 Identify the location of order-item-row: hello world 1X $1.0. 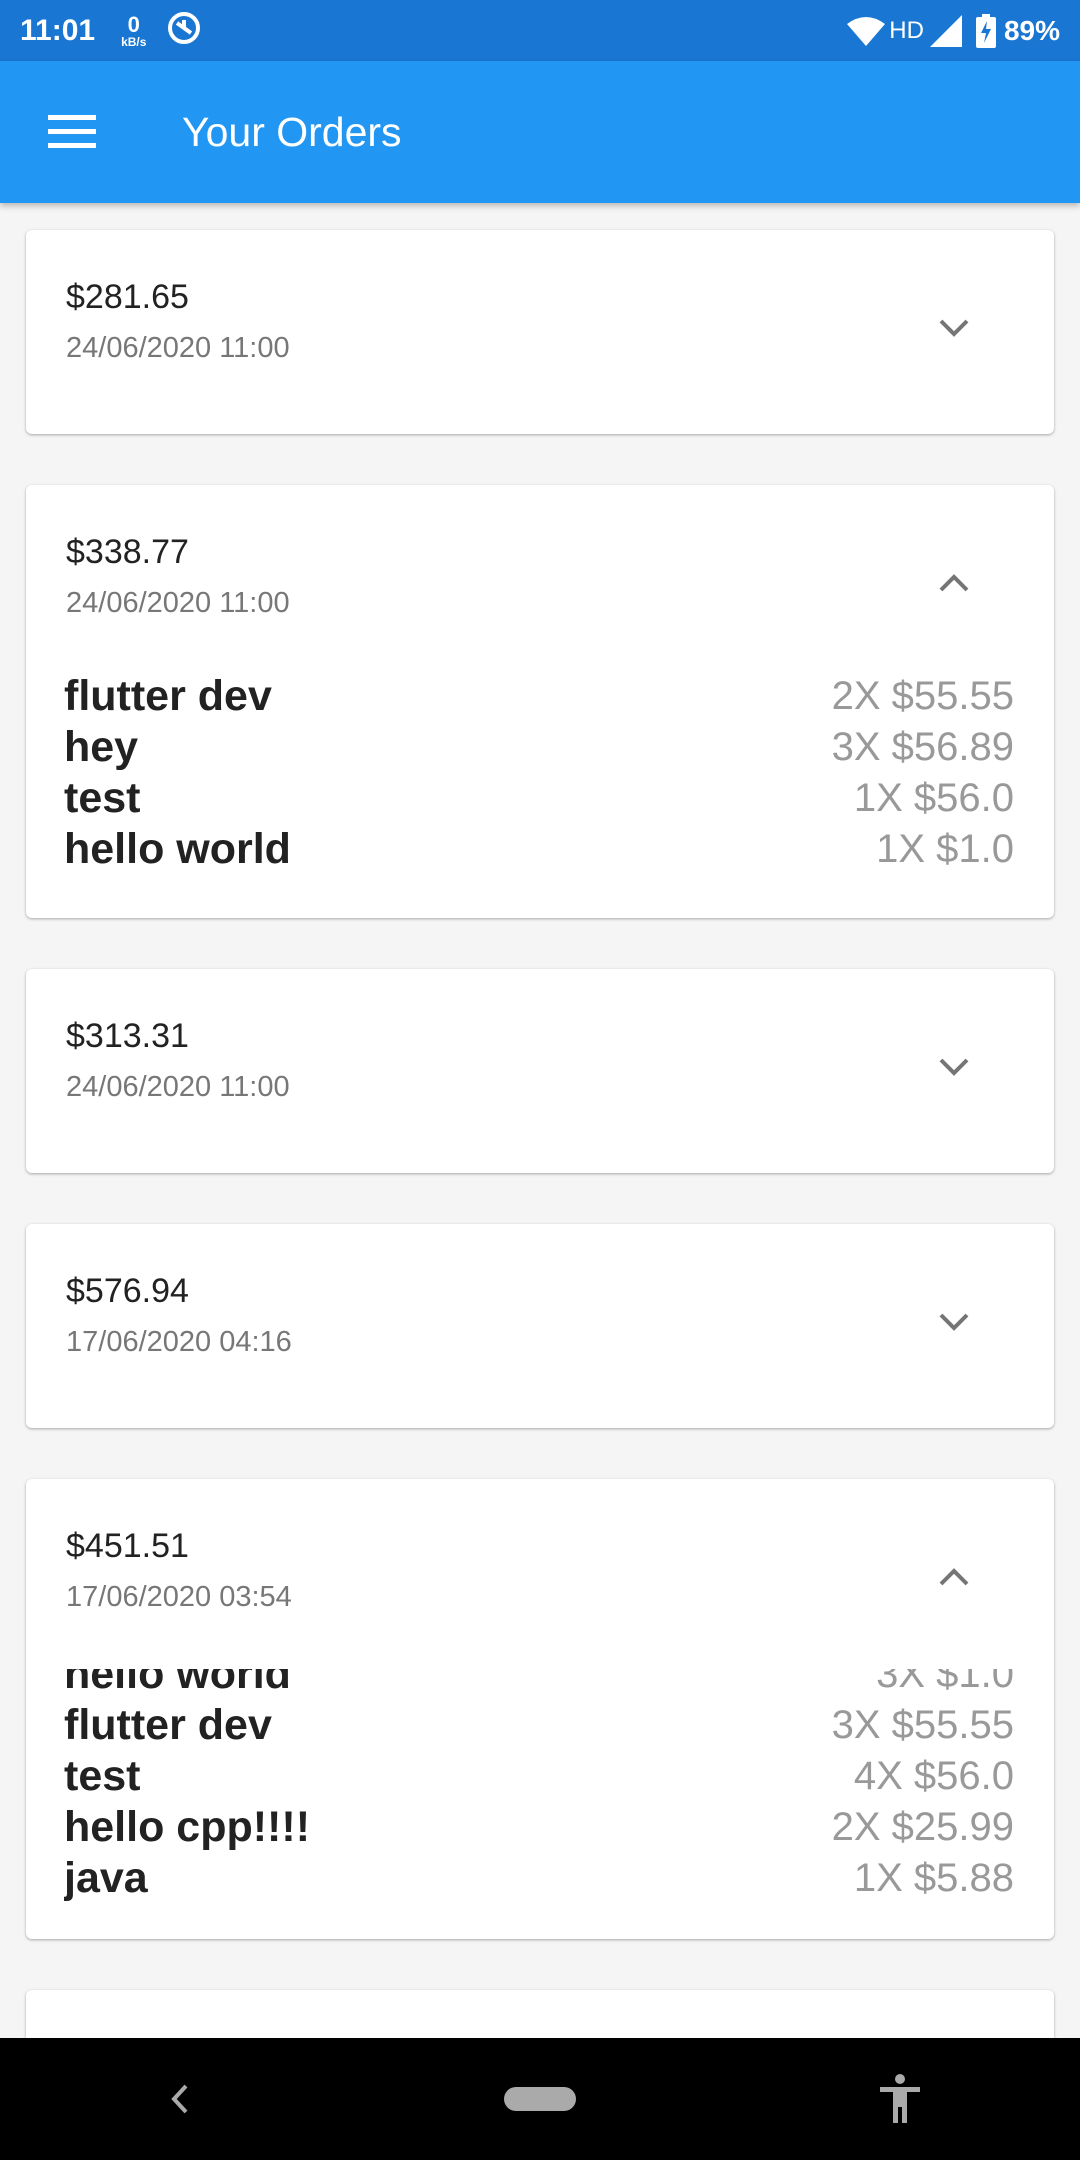
(539, 849).